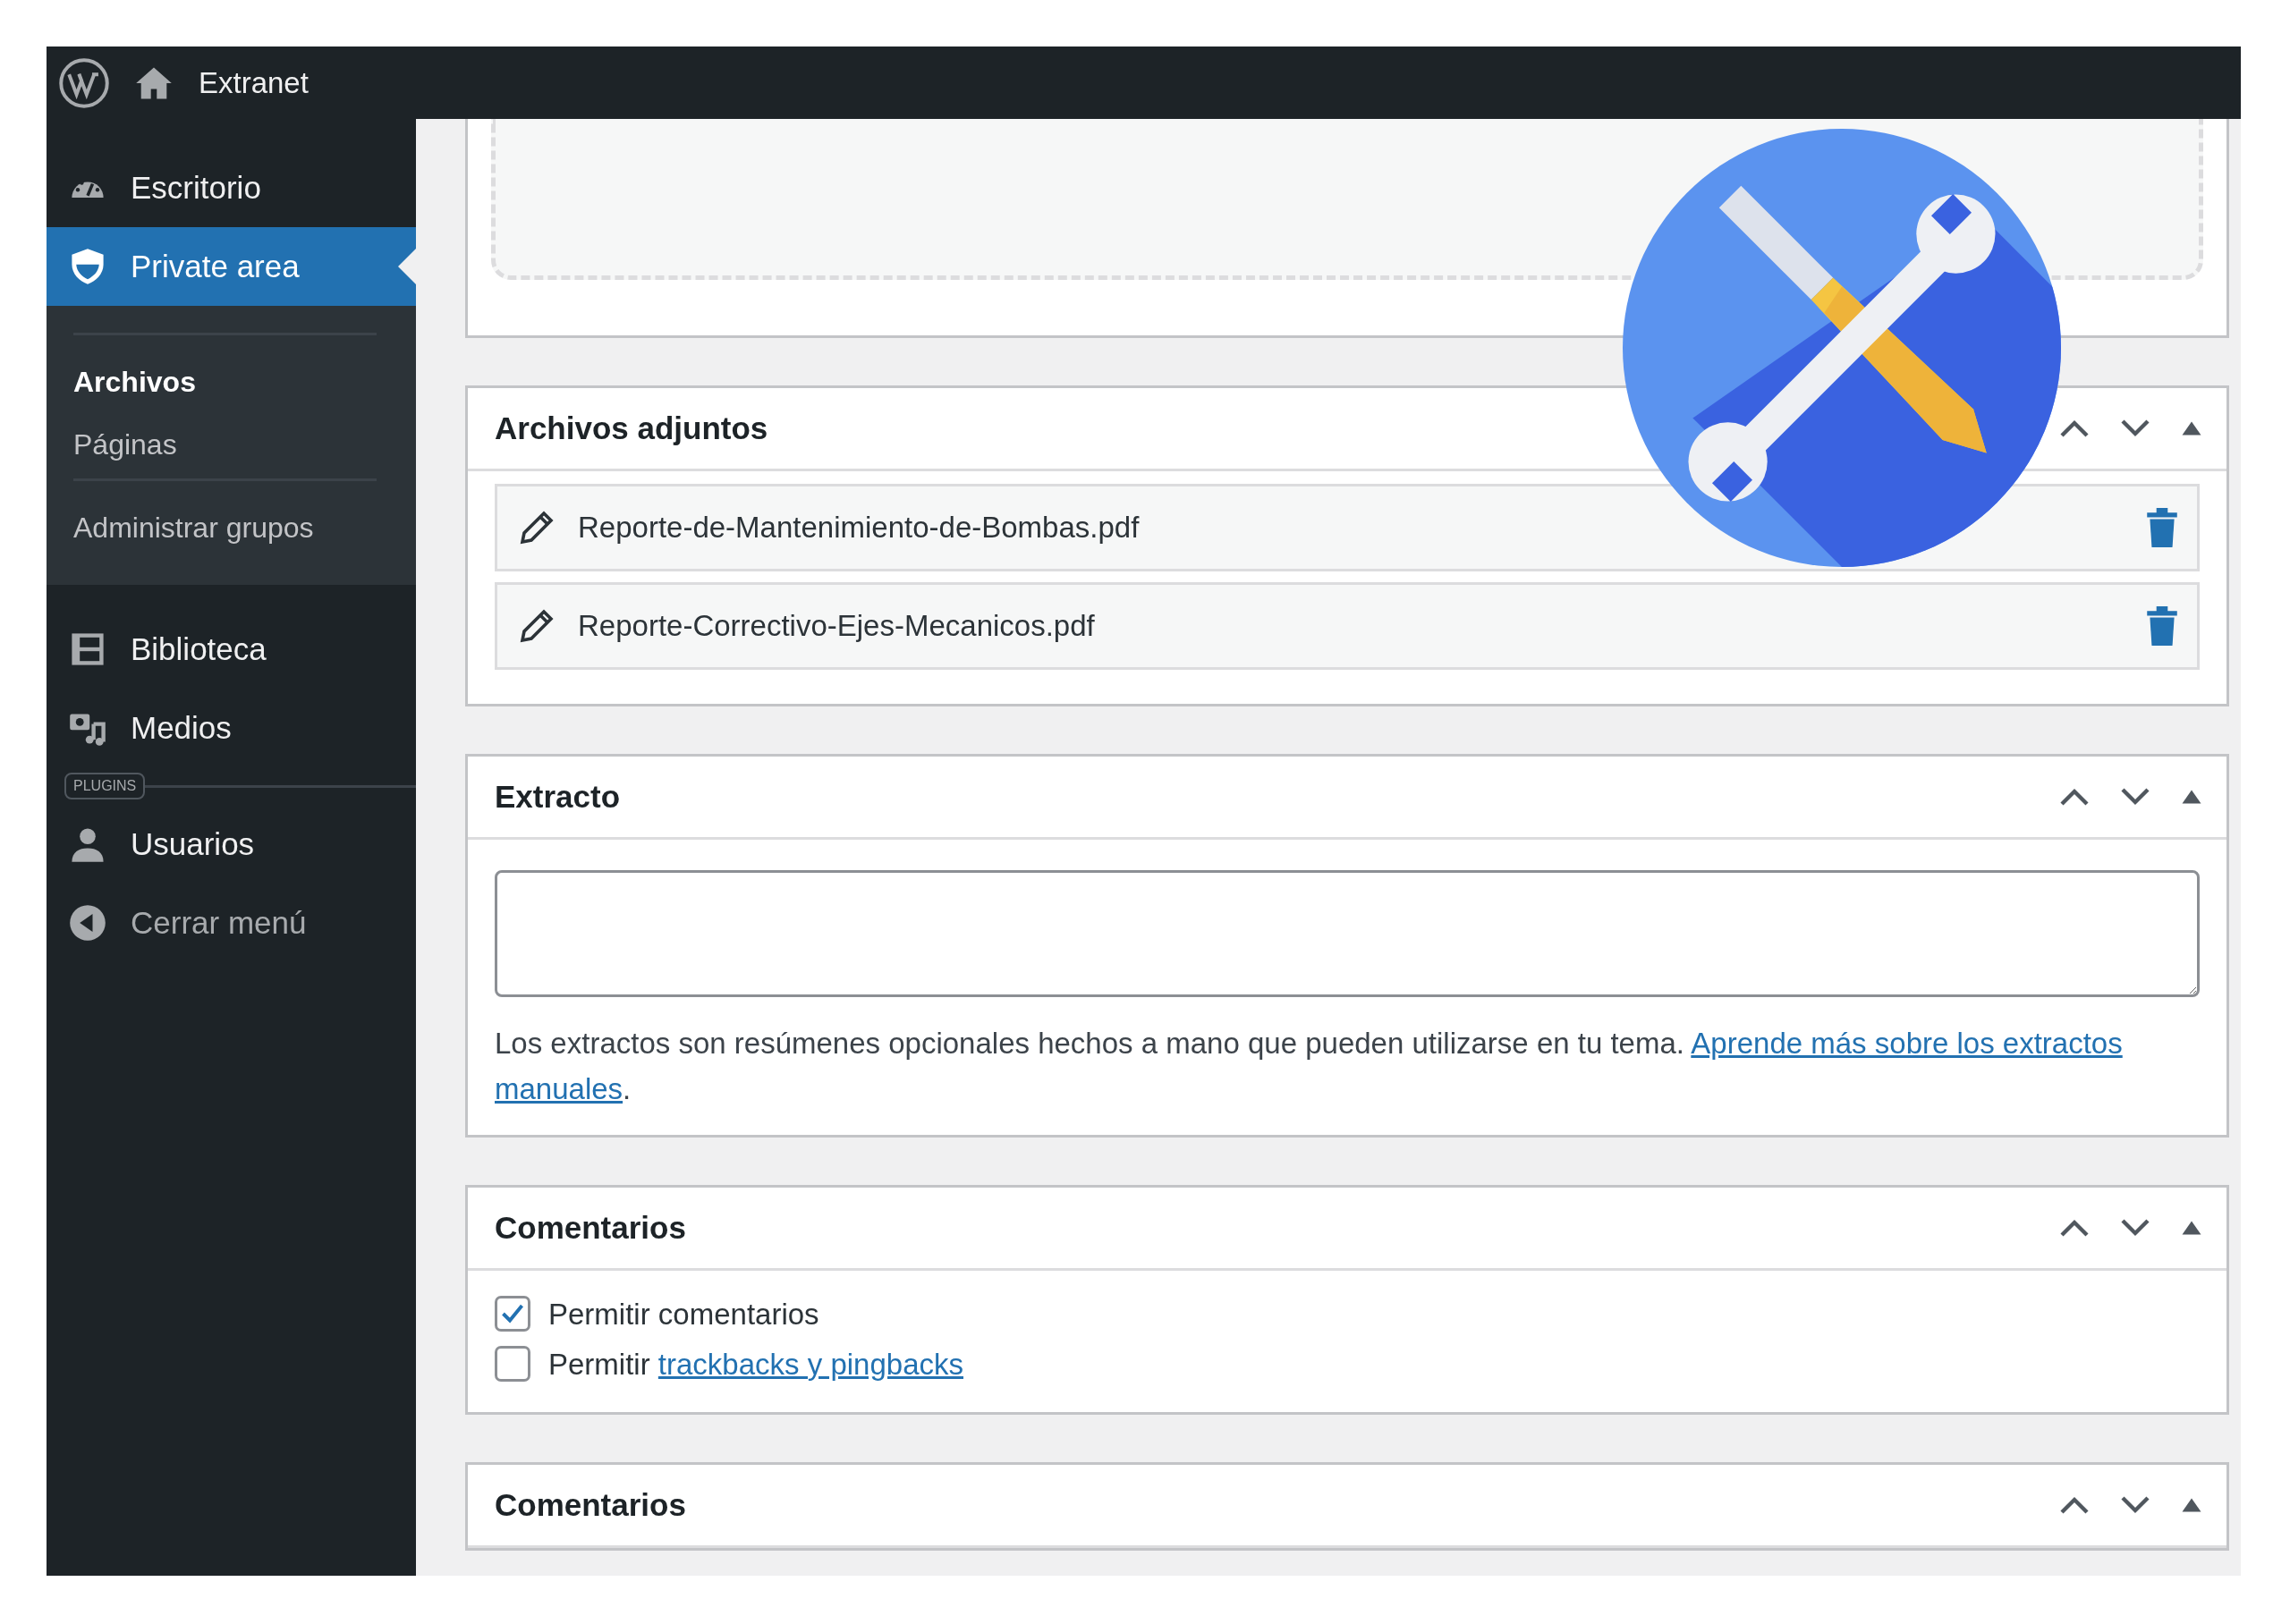  Describe the element at coordinates (231, 266) in the screenshot. I see `menu-item: Private area` at that location.